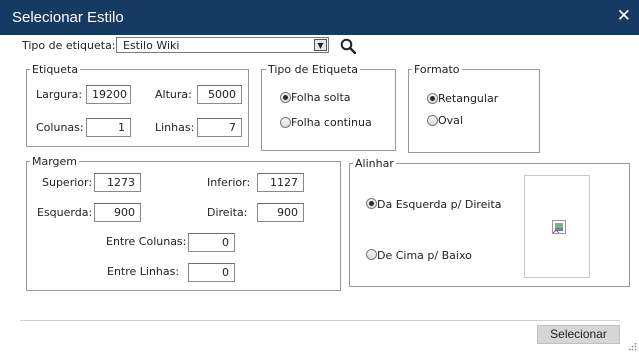  Describe the element at coordinates (331, 122) in the screenshot. I see `folha-continua-label: Folha continua` at that location.